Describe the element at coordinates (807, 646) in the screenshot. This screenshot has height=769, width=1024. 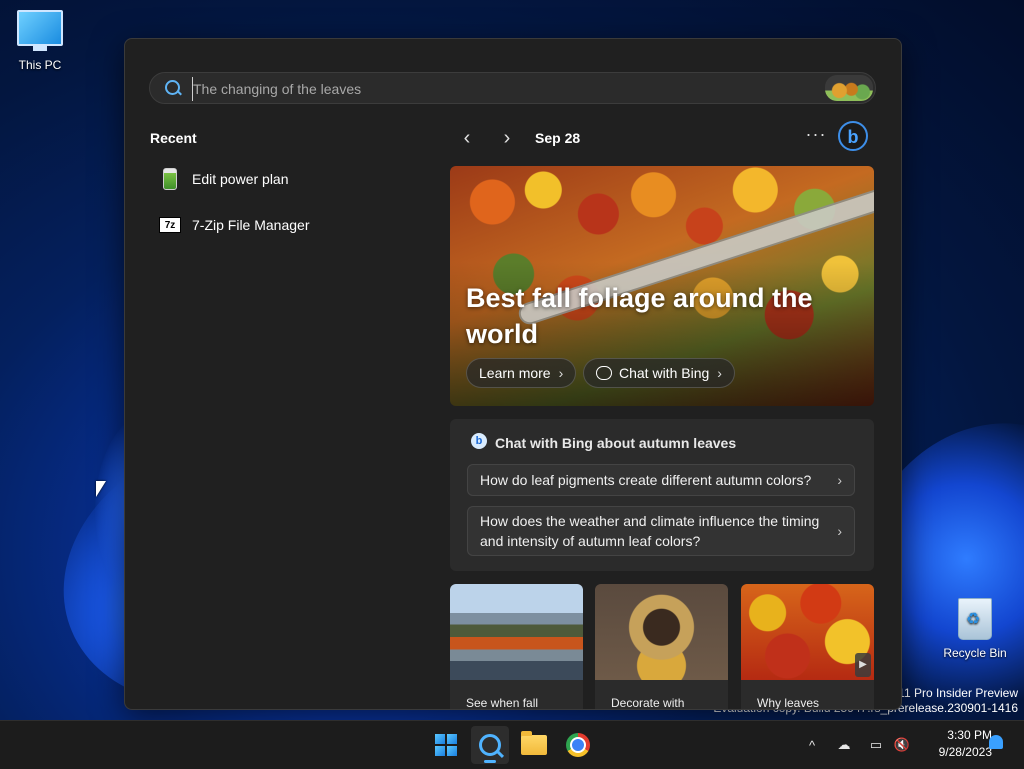
I see `thumbnail-card: Why leaves` at that location.